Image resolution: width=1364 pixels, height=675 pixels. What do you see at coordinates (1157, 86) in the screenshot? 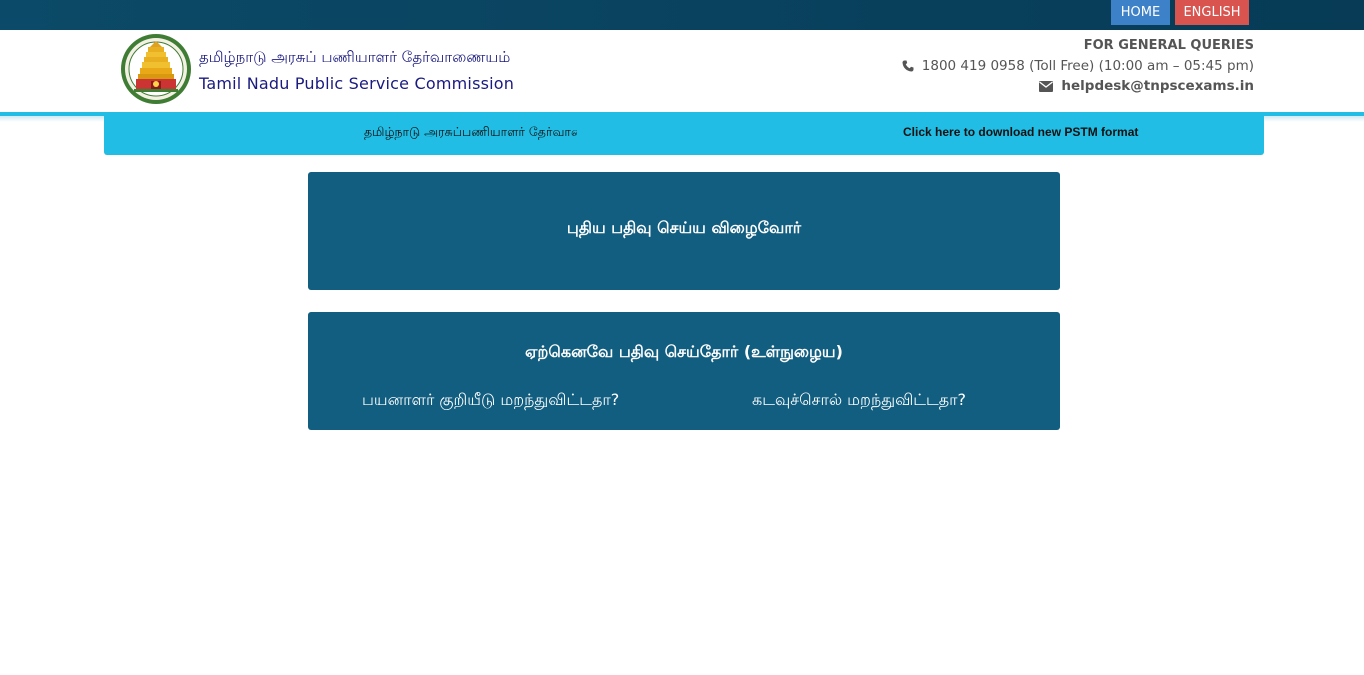
I see `helpdesk-email: helpdesk@tnpscexams.in` at bounding box center [1157, 86].